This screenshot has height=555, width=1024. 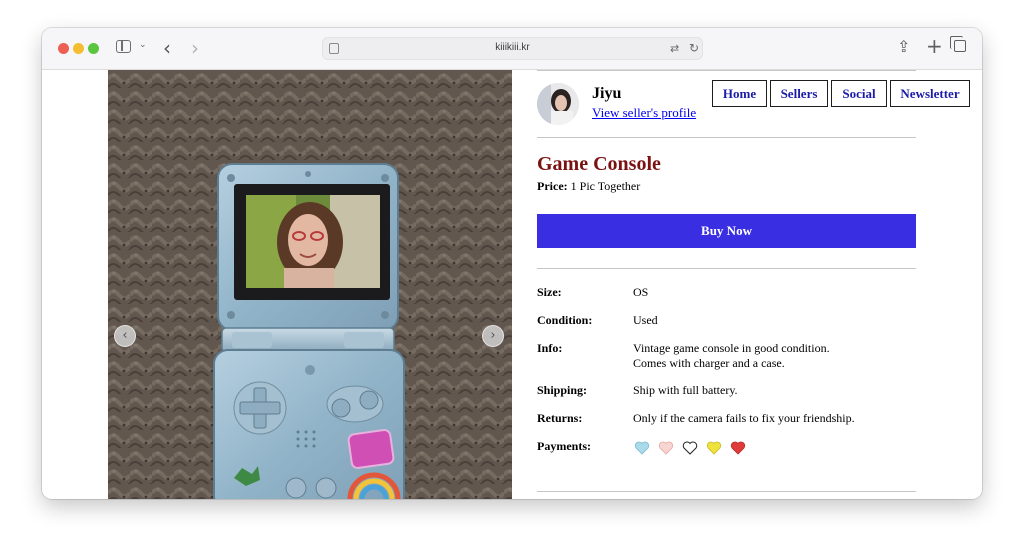 What do you see at coordinates (690, 448) in the screenshot?
I see `outline-heart-icon` at bounding box center [690, 448].